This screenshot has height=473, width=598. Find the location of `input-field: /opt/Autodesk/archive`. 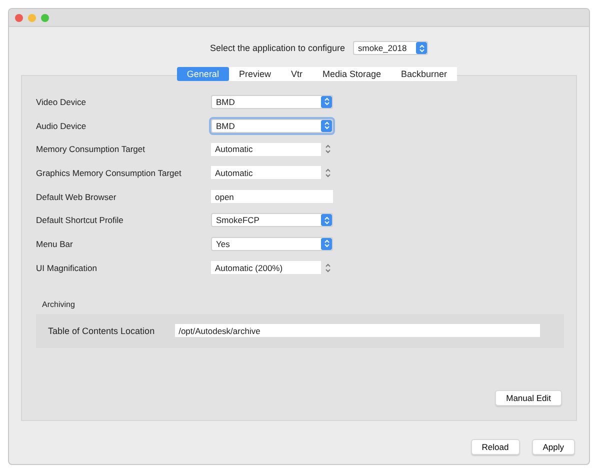

input-field: /opt/Autodesk/archive is located at coordinates (357, 330).